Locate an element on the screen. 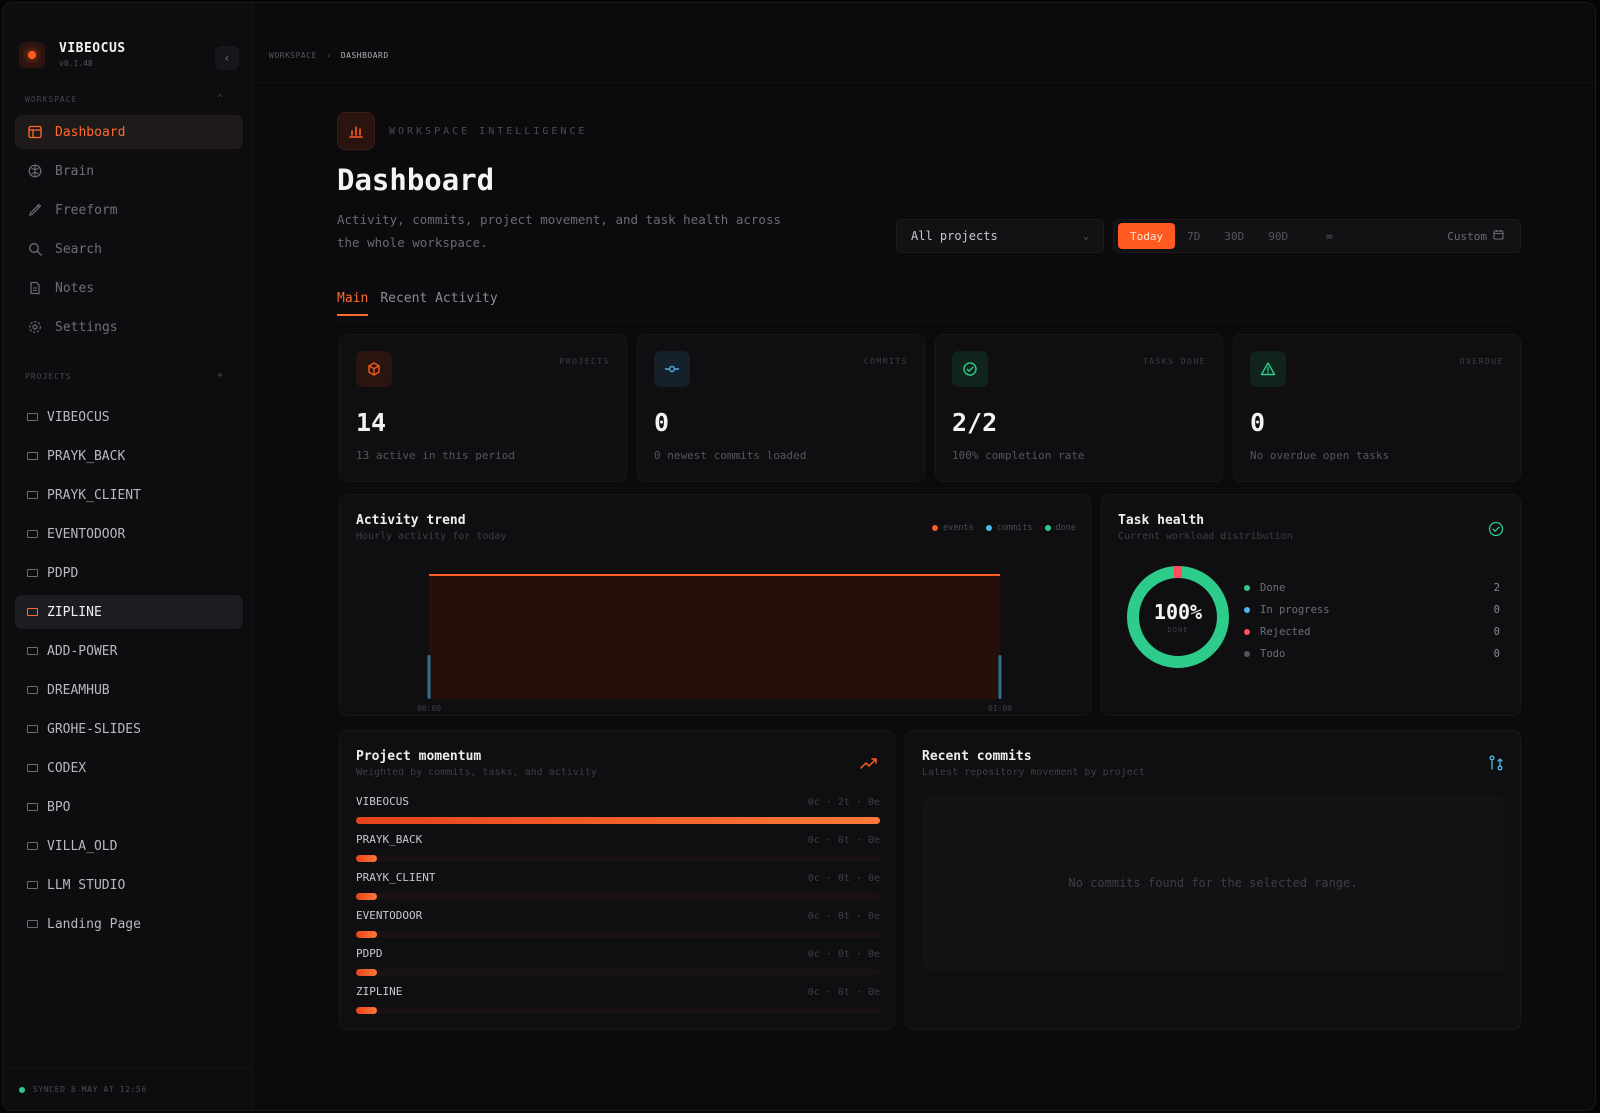 This screenshot has width=1600, height=1113. range-option: ∞ is located at coordinates (1329, 236).